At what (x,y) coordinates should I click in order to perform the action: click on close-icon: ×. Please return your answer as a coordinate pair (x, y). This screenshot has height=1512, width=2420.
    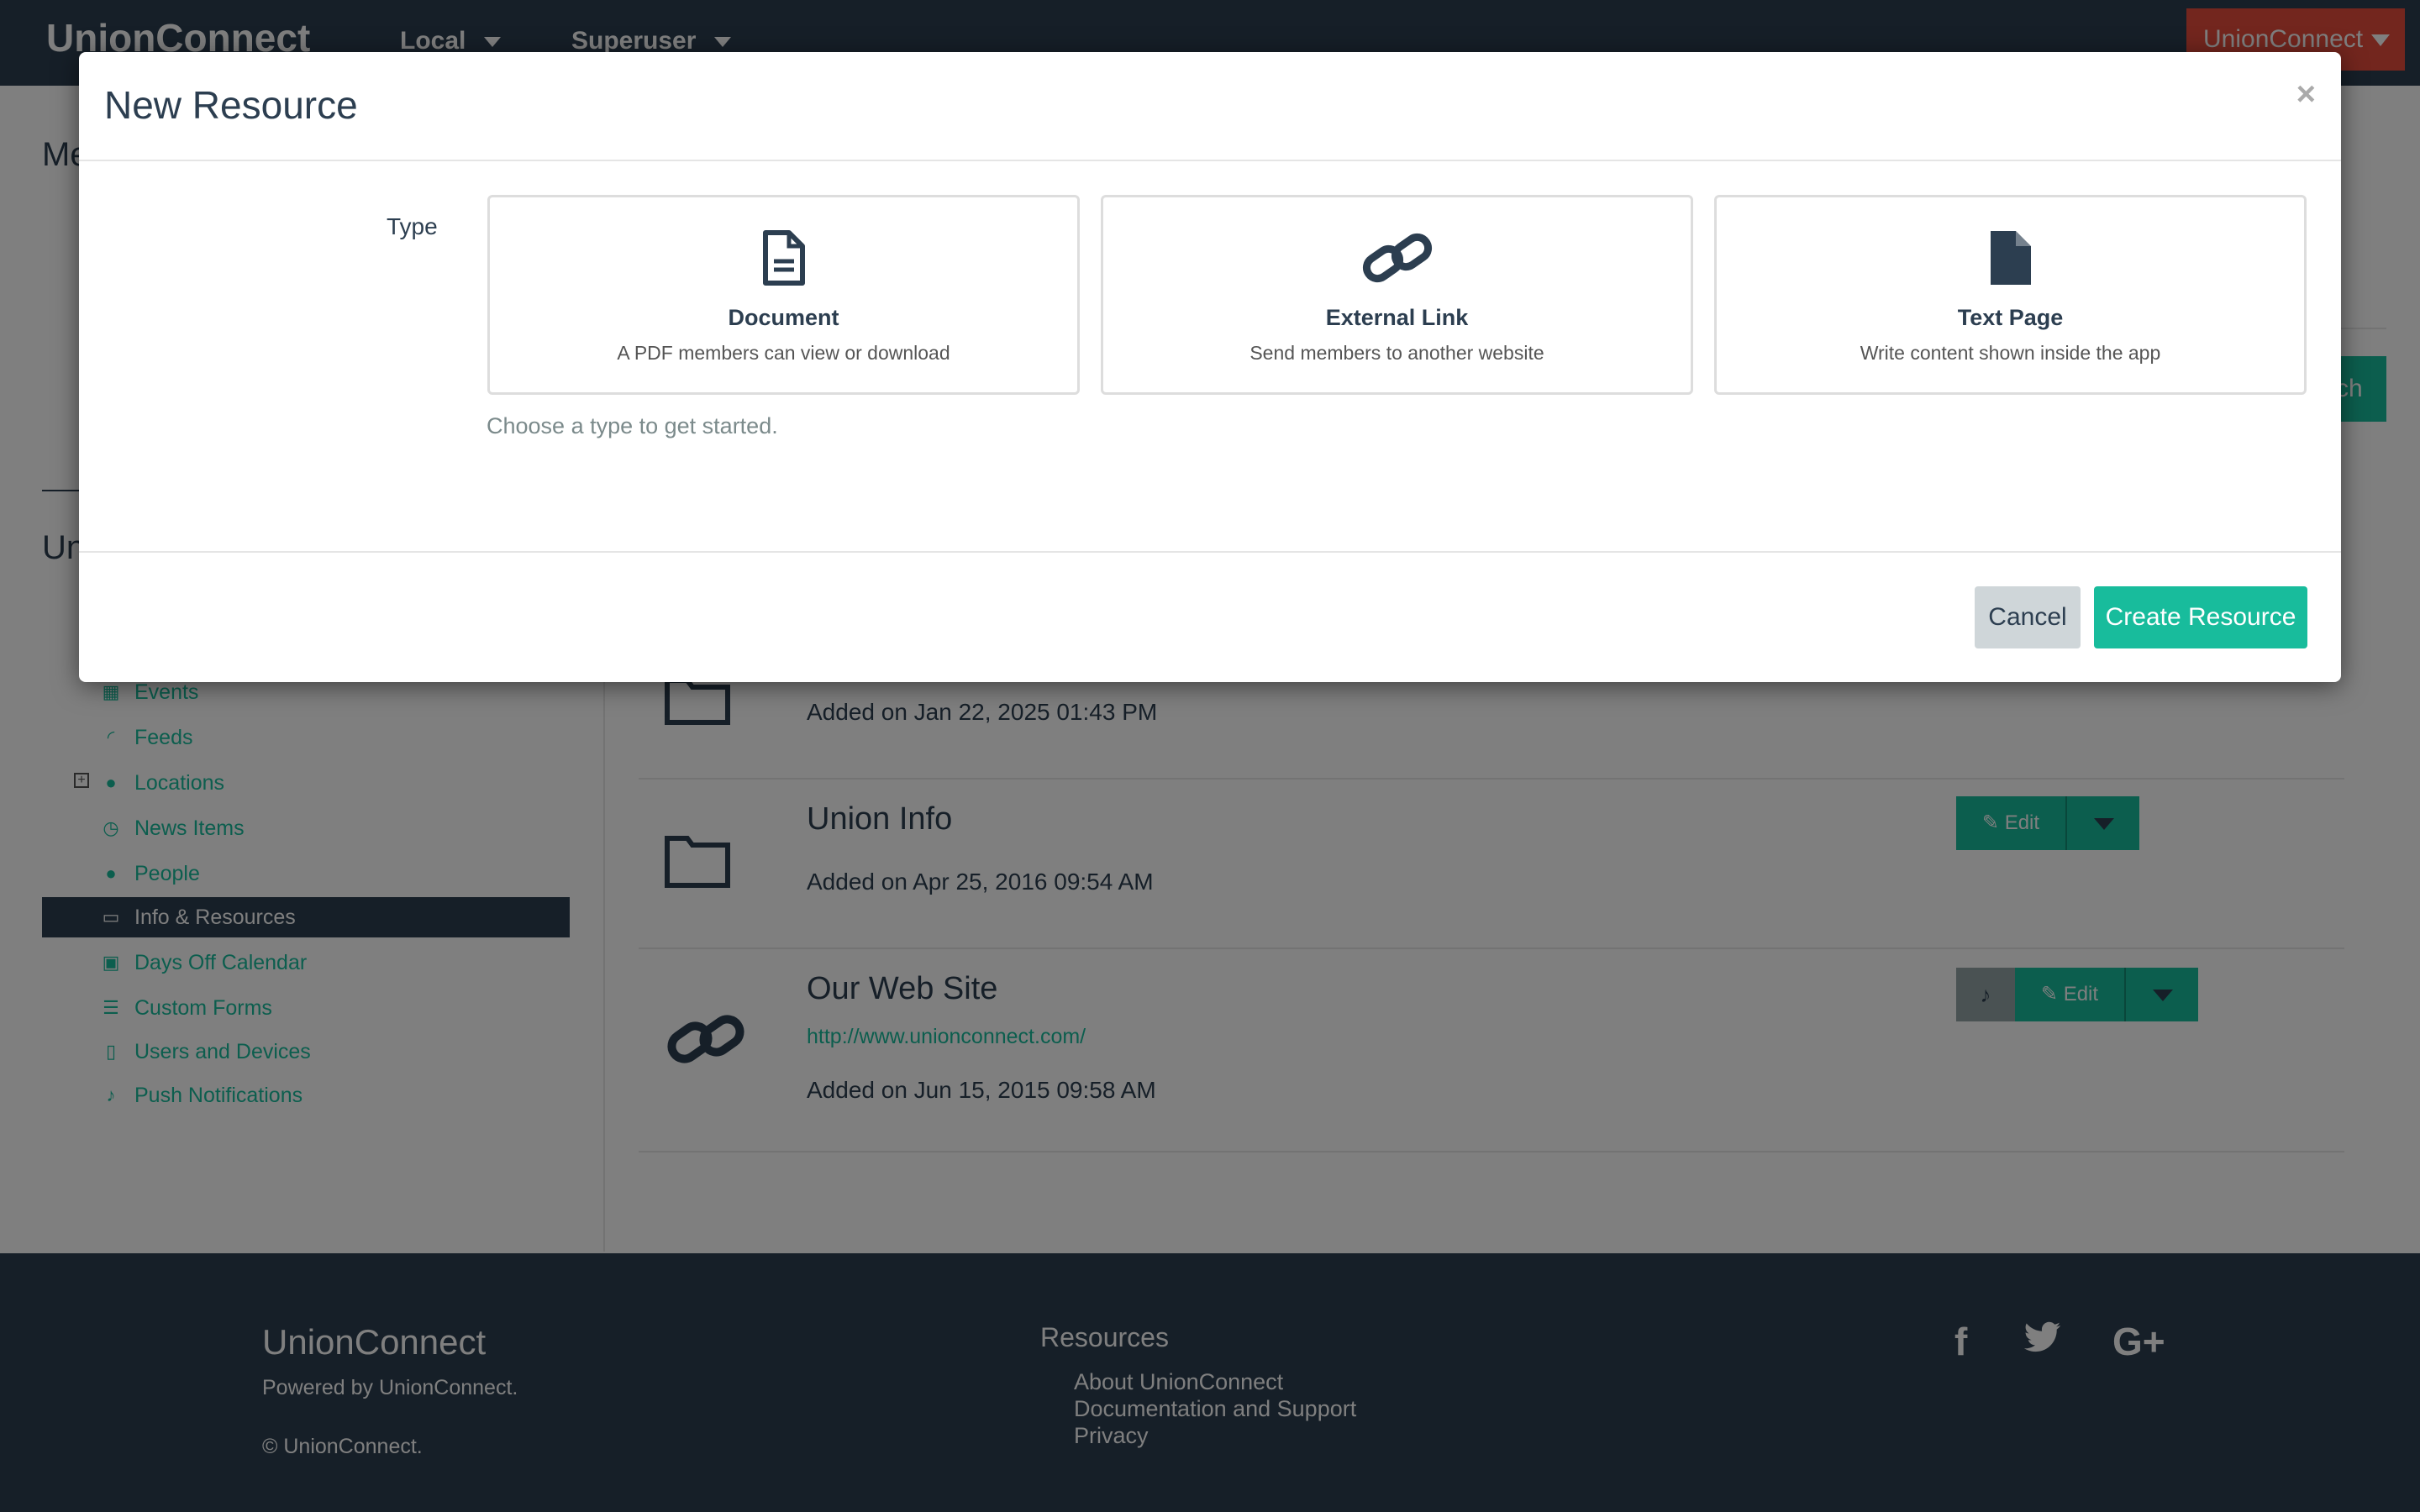
    Looking at the image, I should click on (2306, 94).